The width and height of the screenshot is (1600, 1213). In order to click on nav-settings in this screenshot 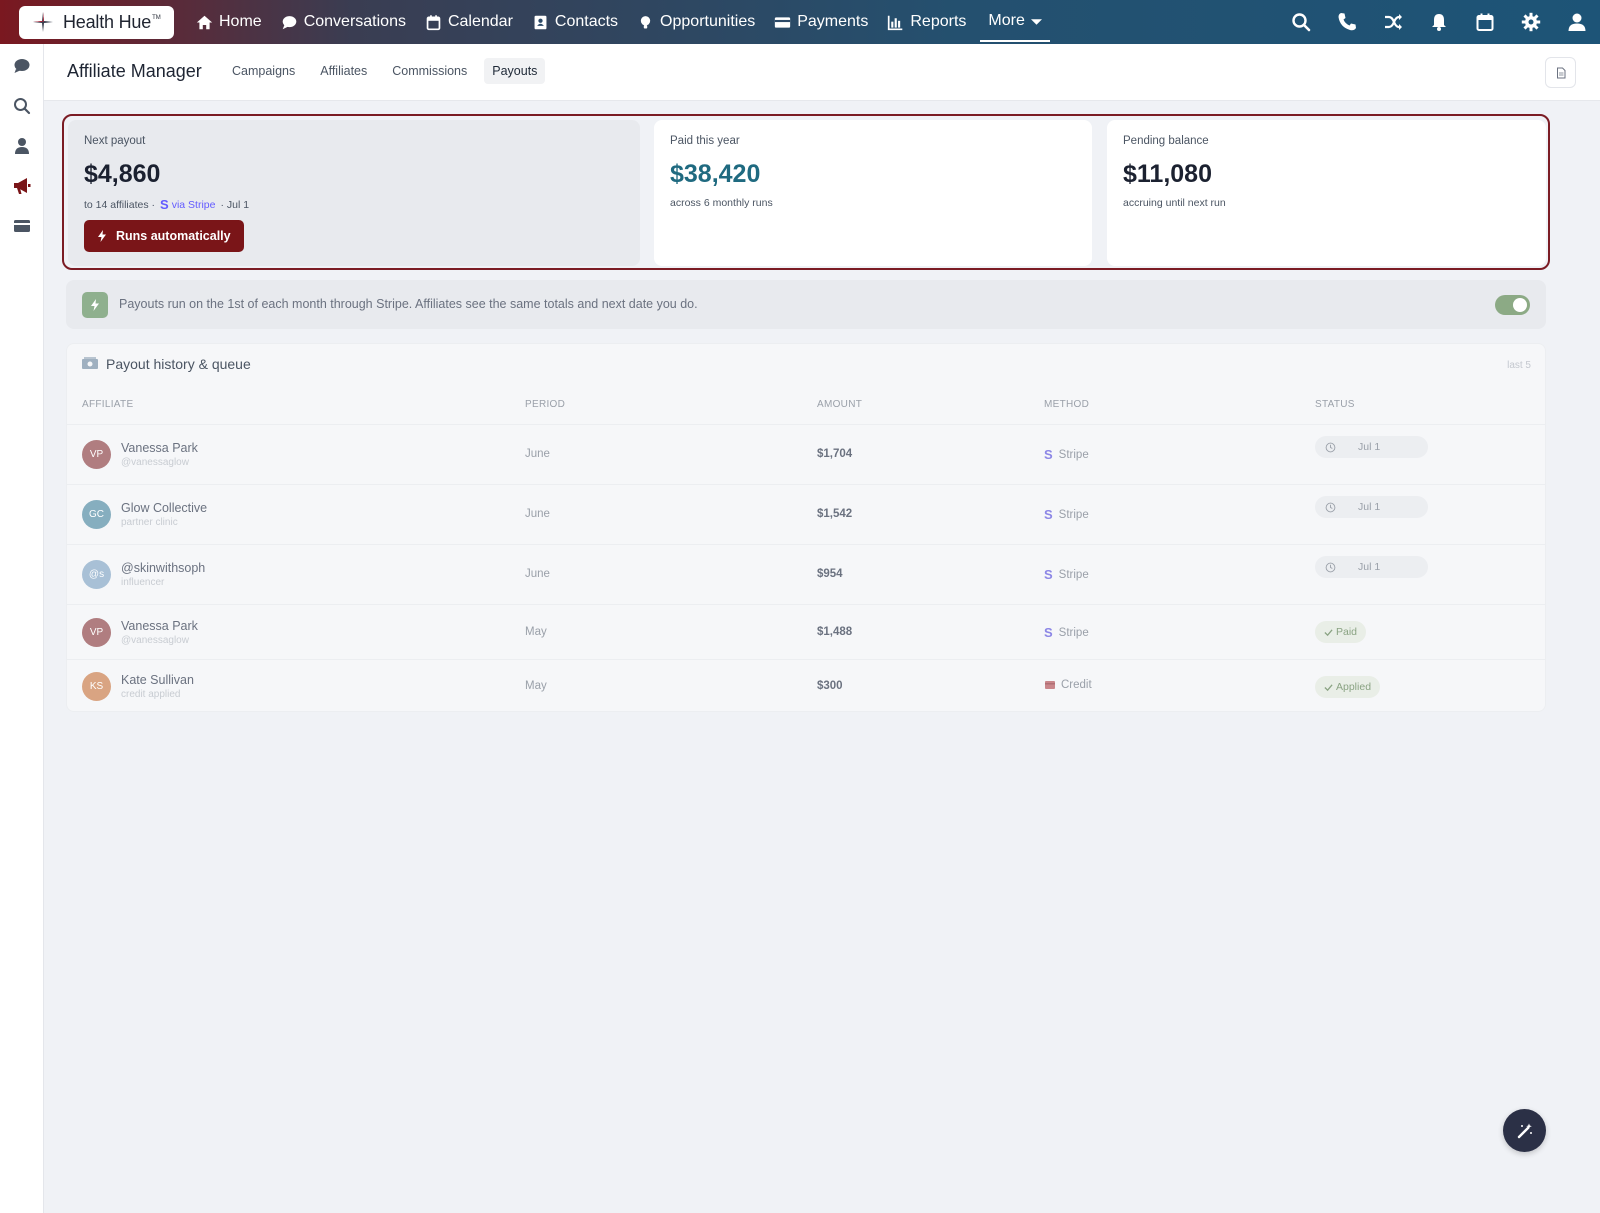, I will do `click(1531, 22)`.